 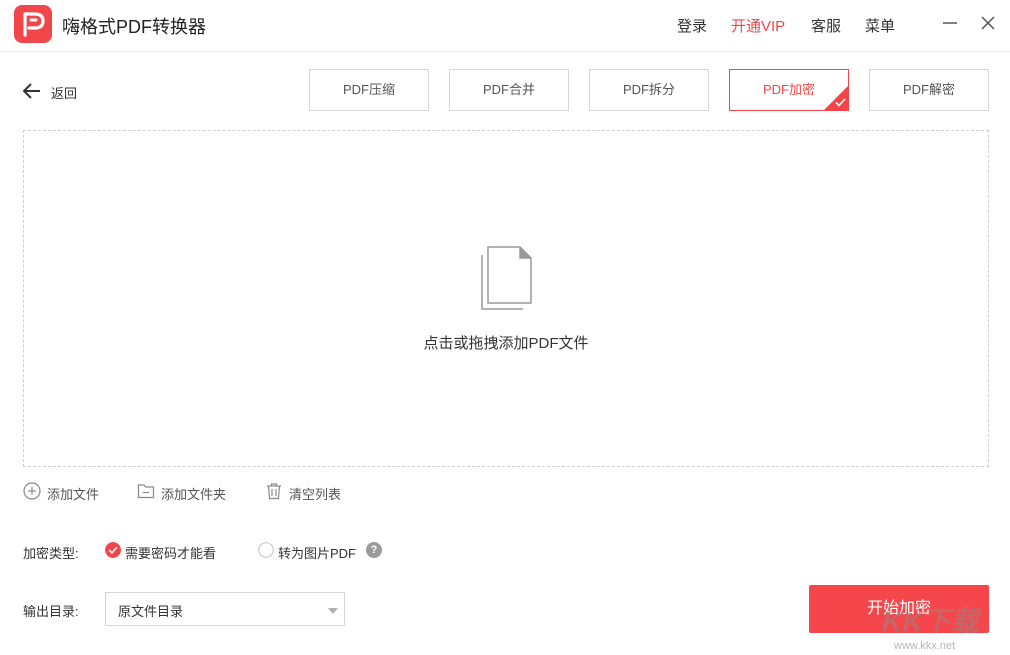 What do you see at coordinates (317, 553) in the screenshot?
I see `radio-image-pdf-label: 转为图片PDF` at bounding box center [317, 553].